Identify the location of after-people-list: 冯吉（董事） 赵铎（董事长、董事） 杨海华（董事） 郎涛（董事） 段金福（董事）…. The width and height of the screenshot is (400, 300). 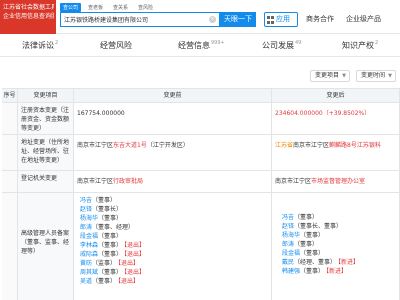
(336, 246).